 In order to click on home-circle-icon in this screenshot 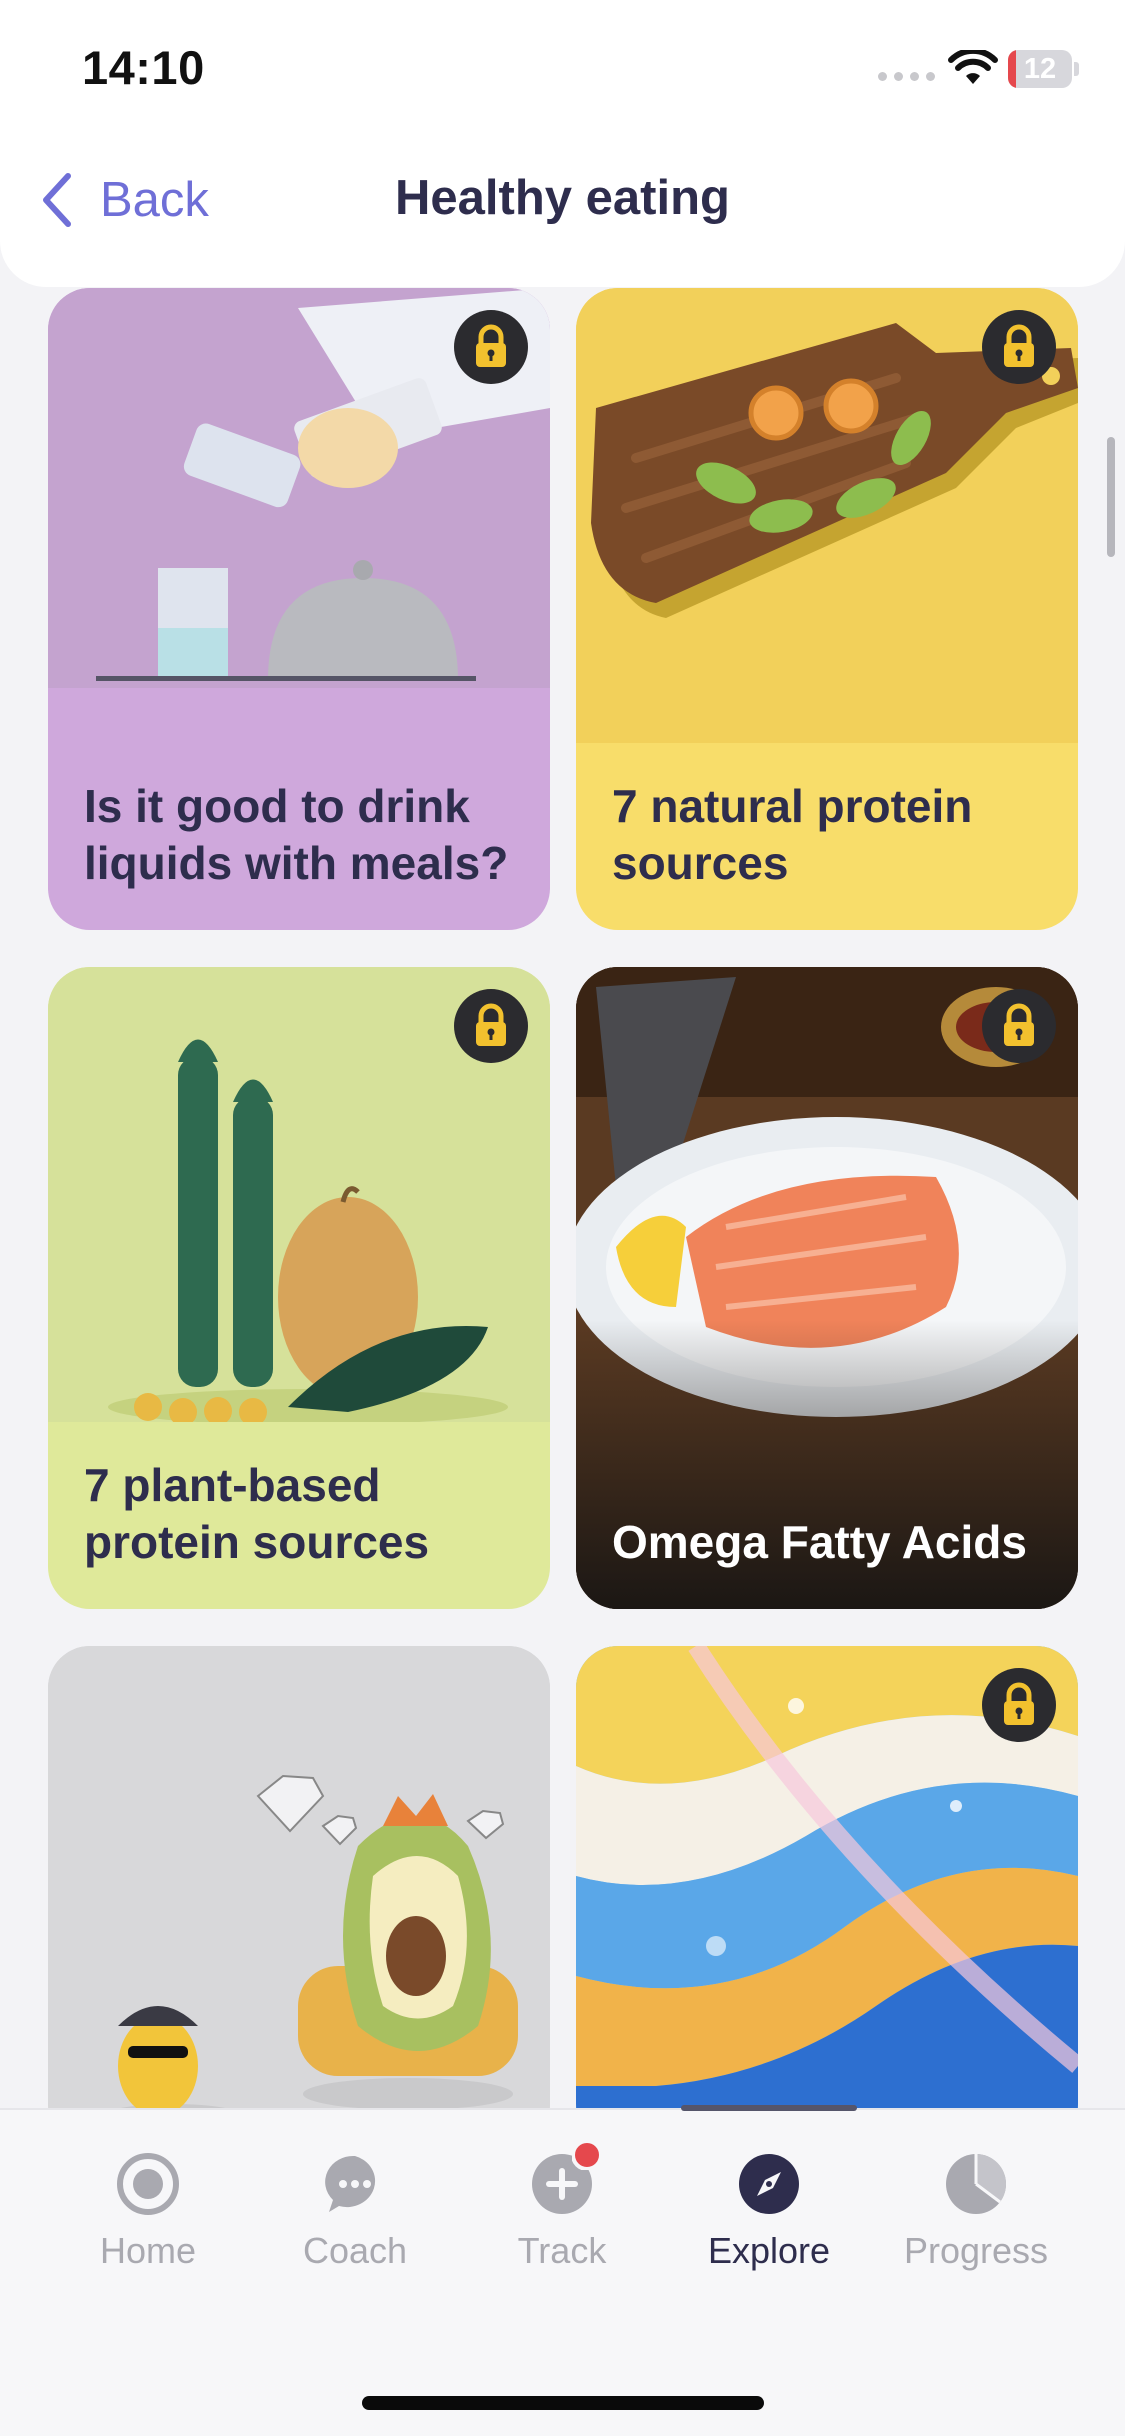, I will do `click(148, 2184)`.